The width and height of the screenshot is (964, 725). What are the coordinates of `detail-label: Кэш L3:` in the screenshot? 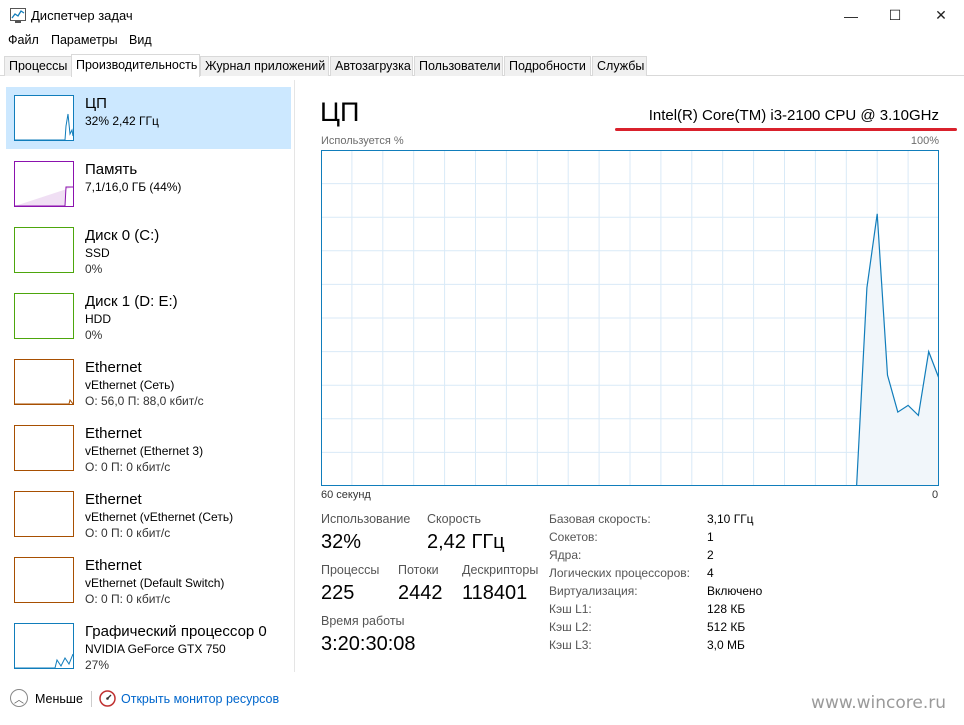 It's located at (570, 645).